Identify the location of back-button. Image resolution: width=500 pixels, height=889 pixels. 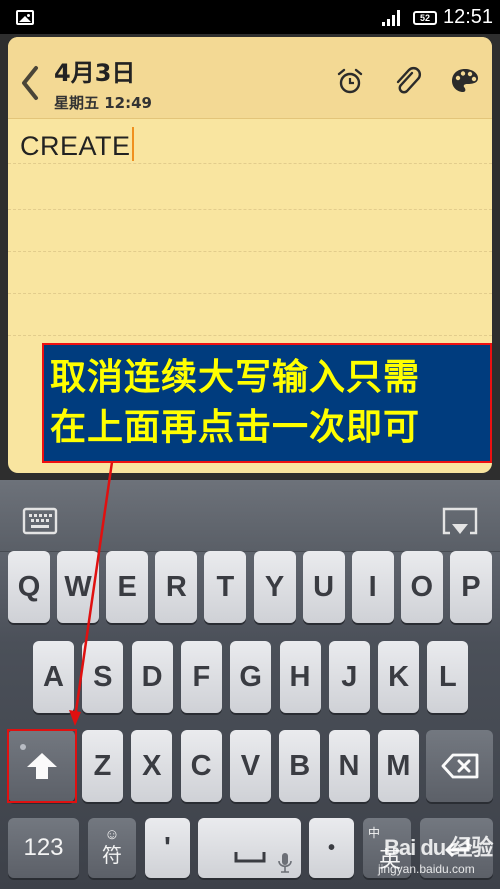
(30, 83).